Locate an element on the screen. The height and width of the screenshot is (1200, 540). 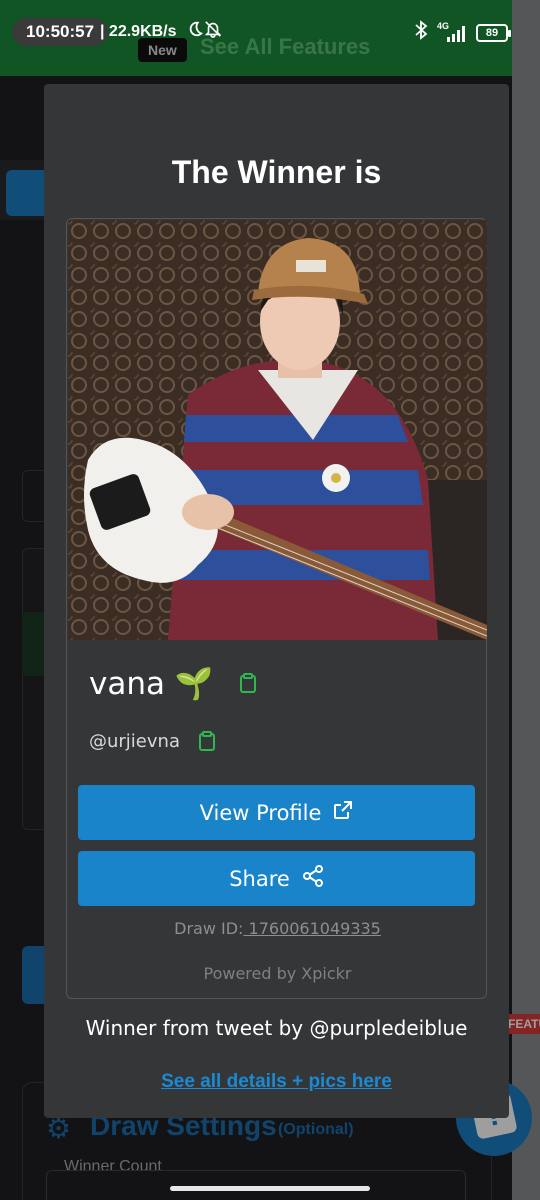
signal-icon is located at coordinates (458, 33).